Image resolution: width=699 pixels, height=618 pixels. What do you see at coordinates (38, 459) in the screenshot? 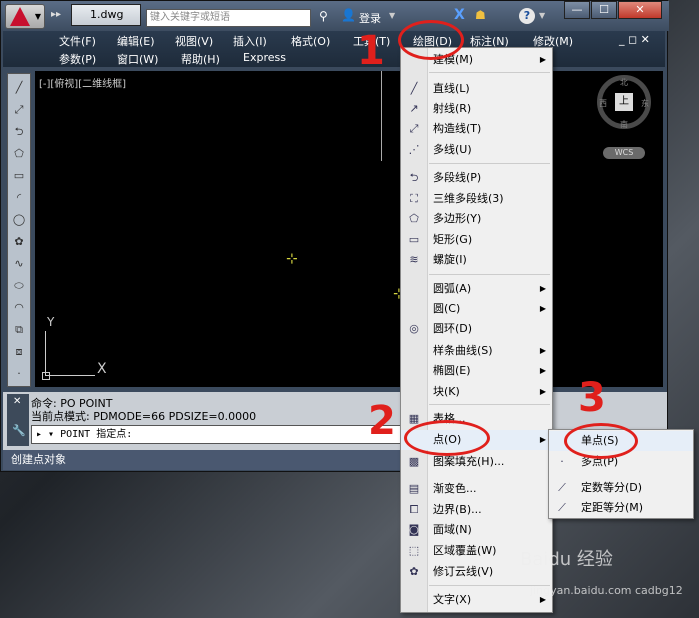
I see `status-text: 创建点对象` at bounding box center [38, 459].